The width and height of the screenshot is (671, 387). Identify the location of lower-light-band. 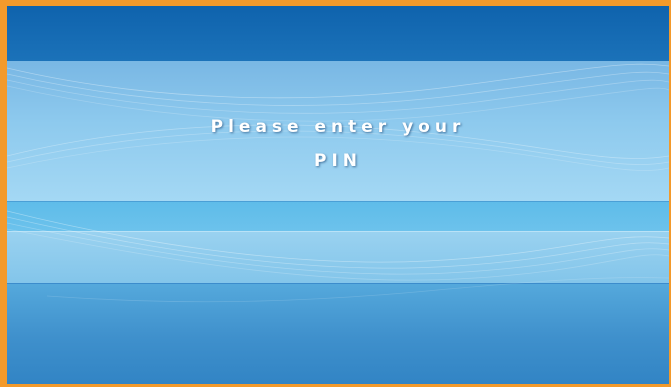
(338, 257).